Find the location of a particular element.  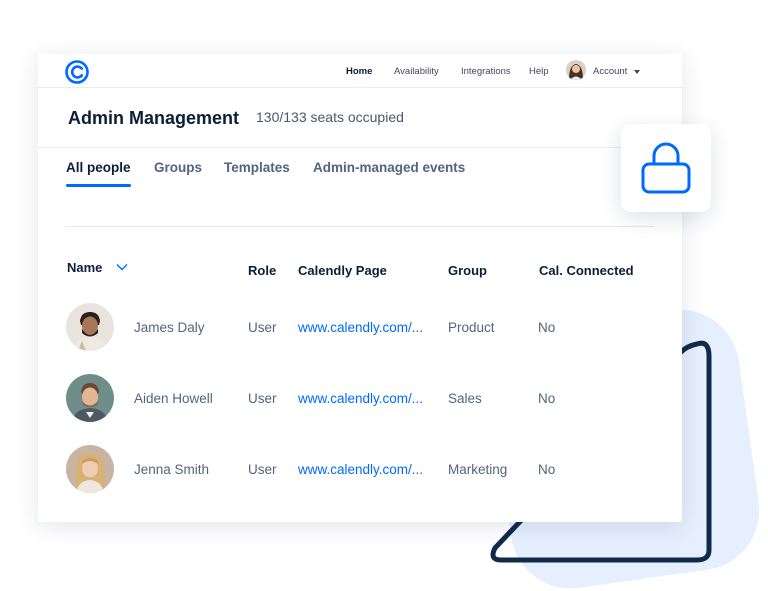

cell-name: James Daly is located at coordinates (169, 327).